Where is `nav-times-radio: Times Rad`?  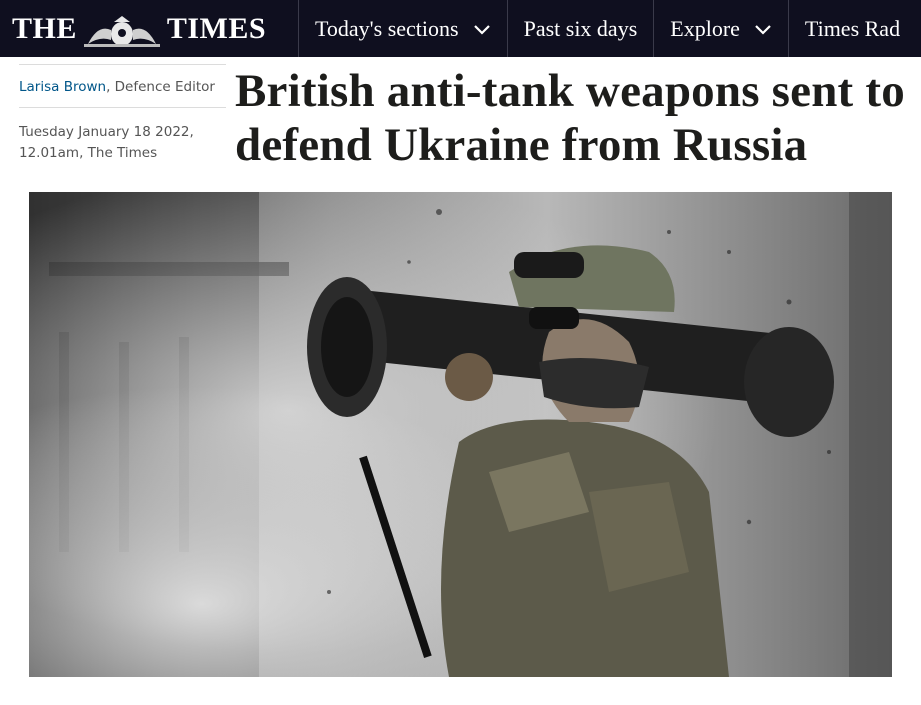 nav-times-radio: Times Rad is located at coordinates (854, 28).